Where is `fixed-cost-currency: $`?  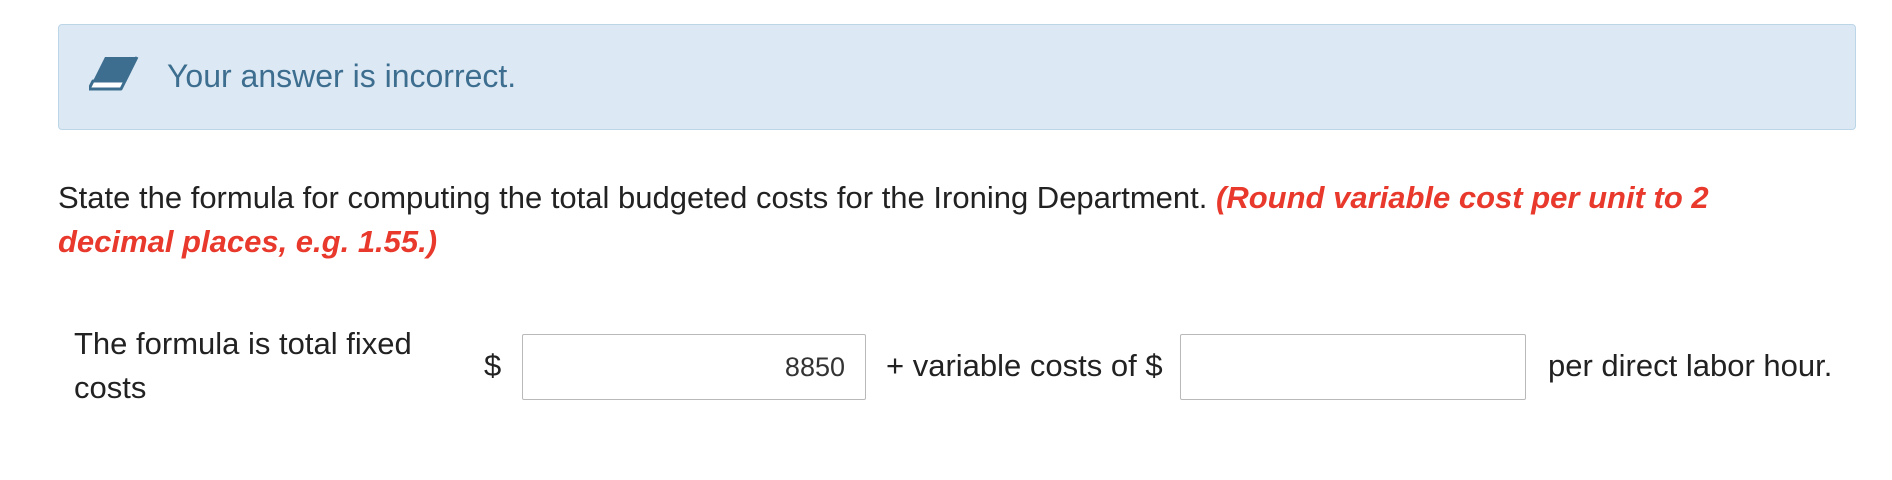 fixed-cost-currency: $ is located at coordinates (493, 365).